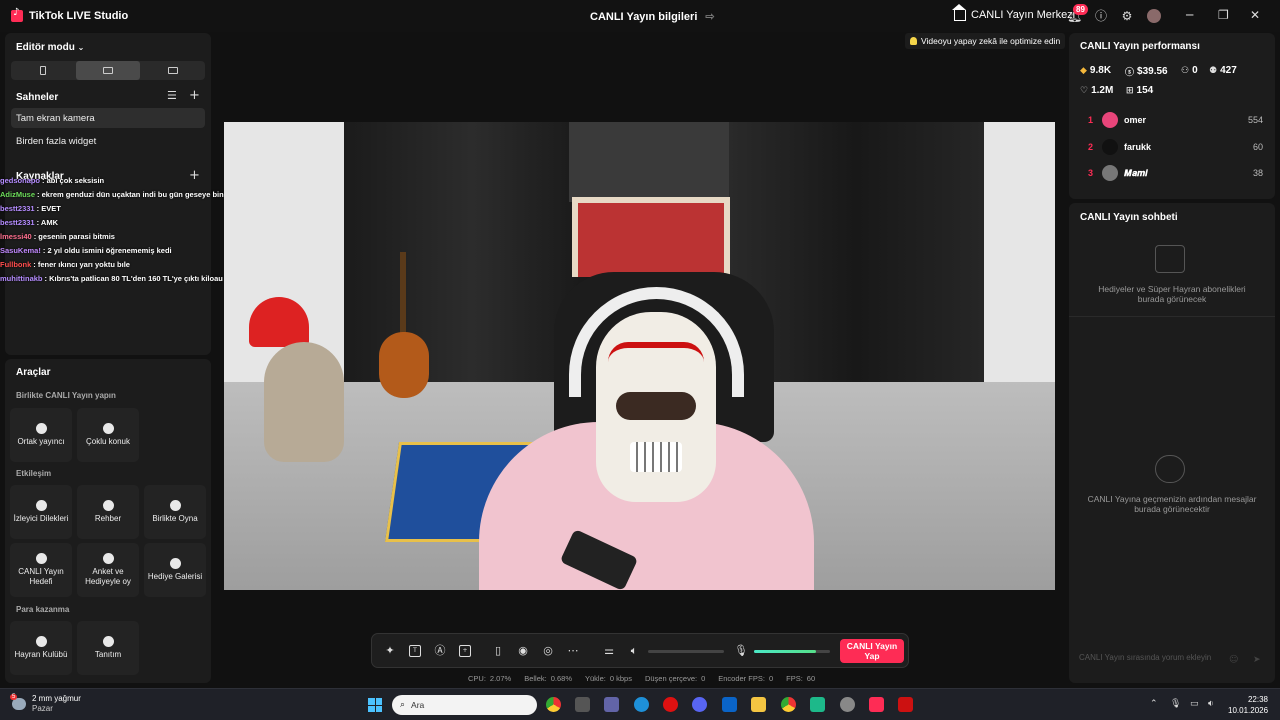  Describe the element at coordinates (671, 678) in the screenshot. I see `stat-label: Düşen çerçeve:` at that location.